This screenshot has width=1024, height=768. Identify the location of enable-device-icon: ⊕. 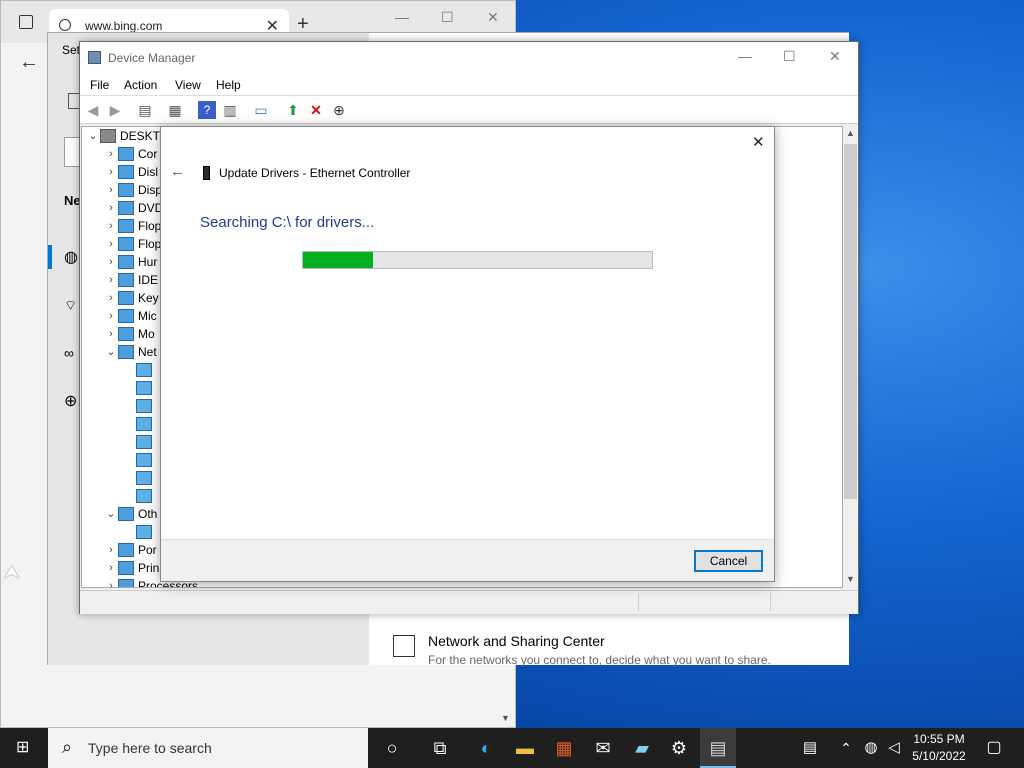
(339, 110).